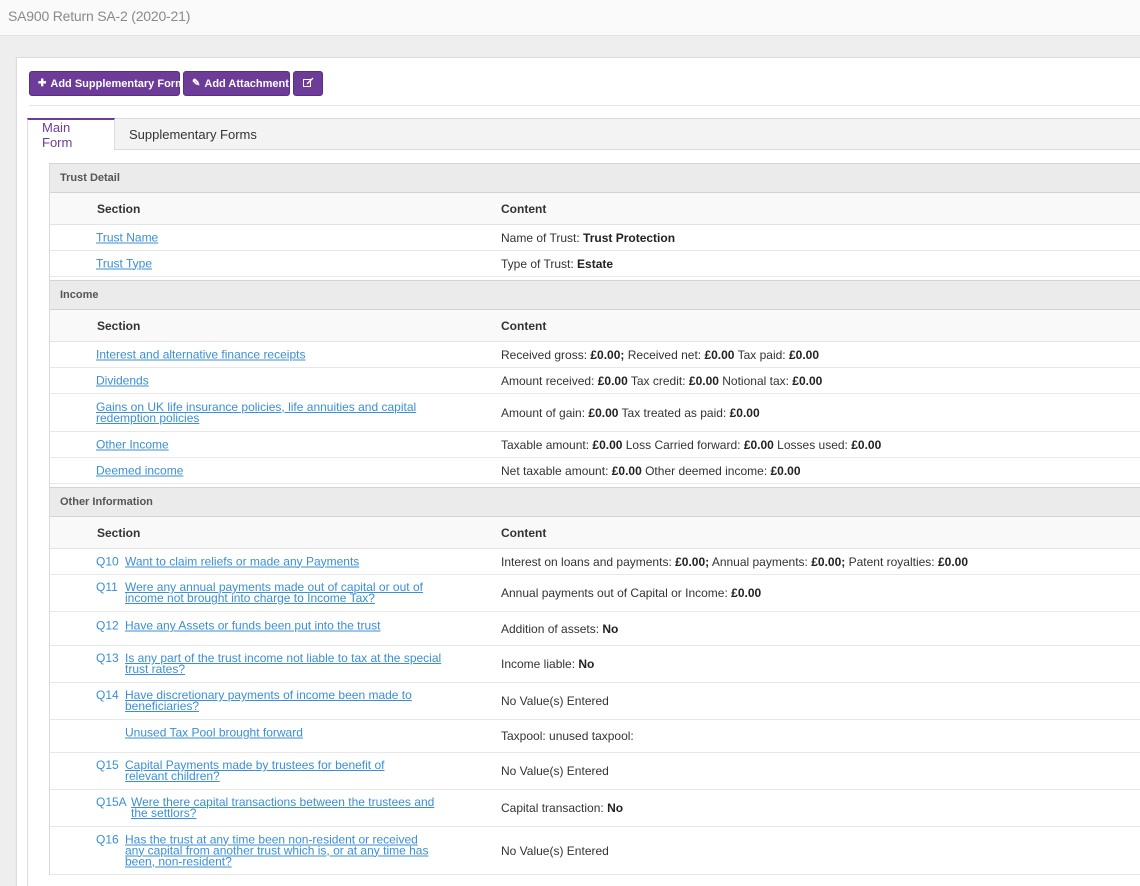 The image size is (1140, 886). Describe the element at coordinates (706, 470) in the screenshot. I see `content-label: Other deemed income:` at that location.